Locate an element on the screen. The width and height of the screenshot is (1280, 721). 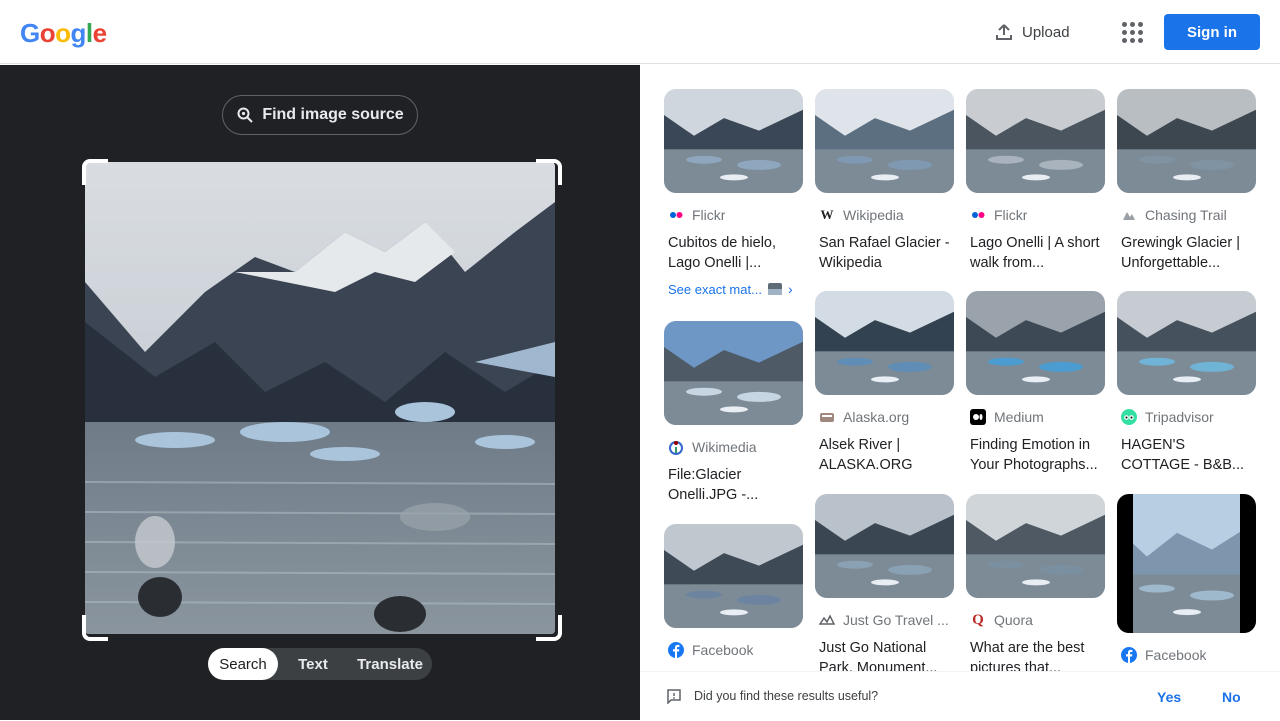
result-title: Alsek River | ALASKA.ORG is located at coordinates (884, 455).